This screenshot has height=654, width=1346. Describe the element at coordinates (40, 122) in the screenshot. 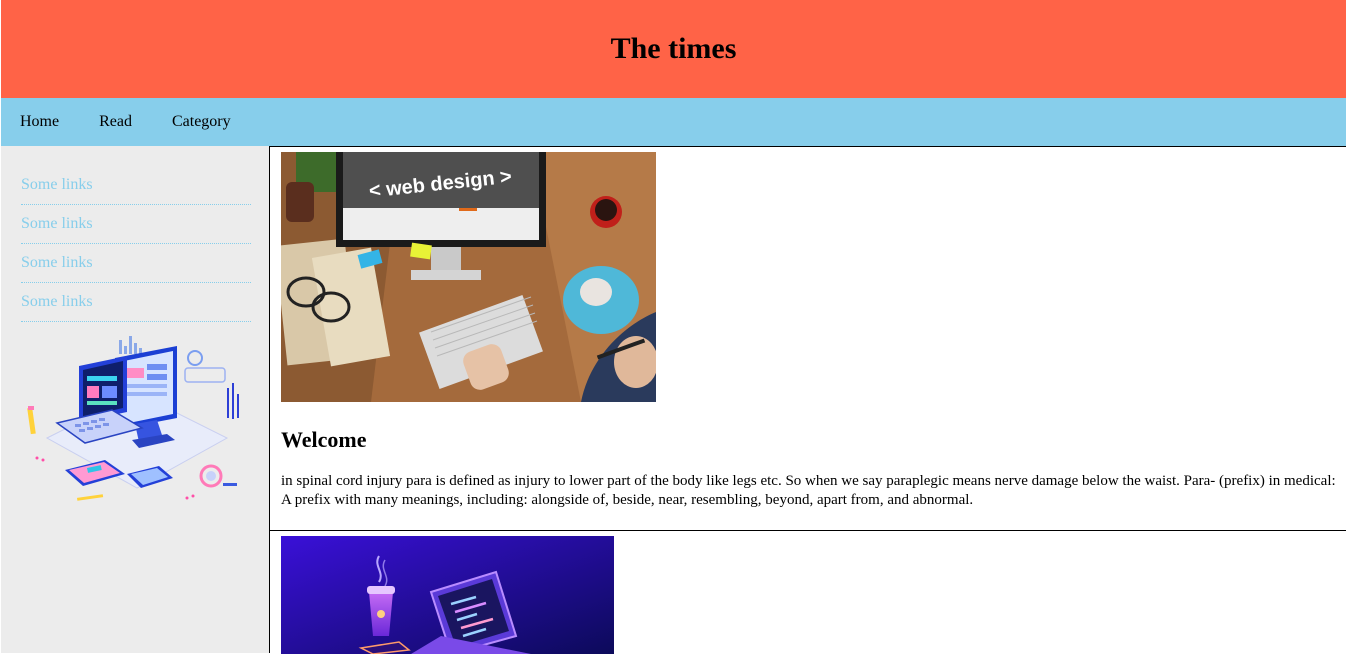

I see `nav-home-link: Home` at that location.